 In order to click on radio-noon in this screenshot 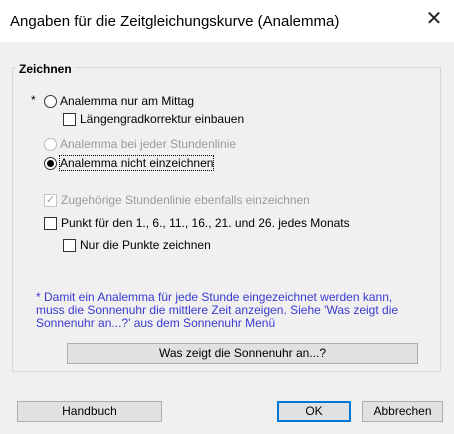, I will do `click(50, 101)`.